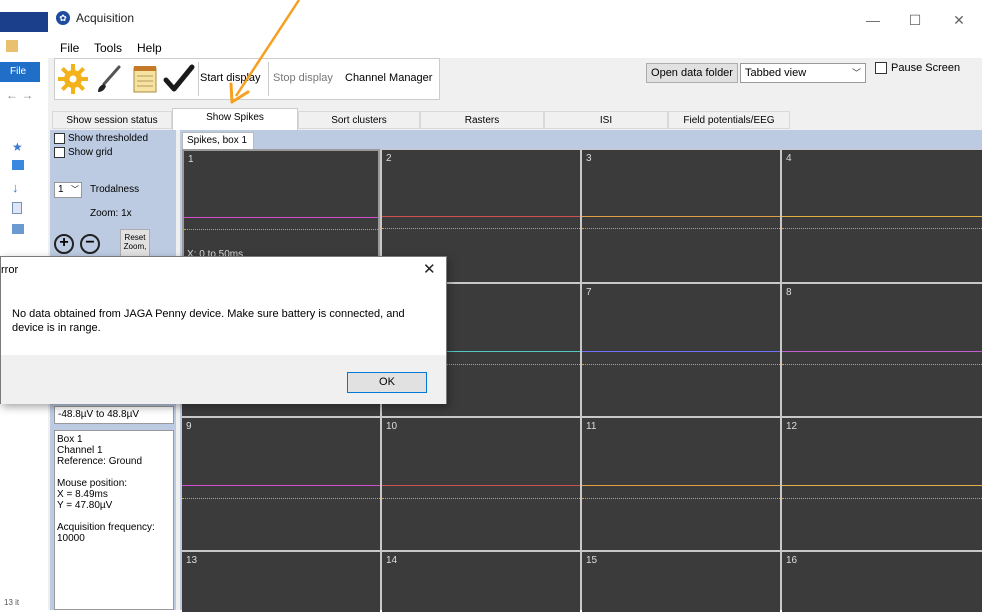  What do you see at coordinates (135, 244) in the screenshot?
I see `reset-zoom-button: Reset Zoom,` at bounding box center [135, 244].